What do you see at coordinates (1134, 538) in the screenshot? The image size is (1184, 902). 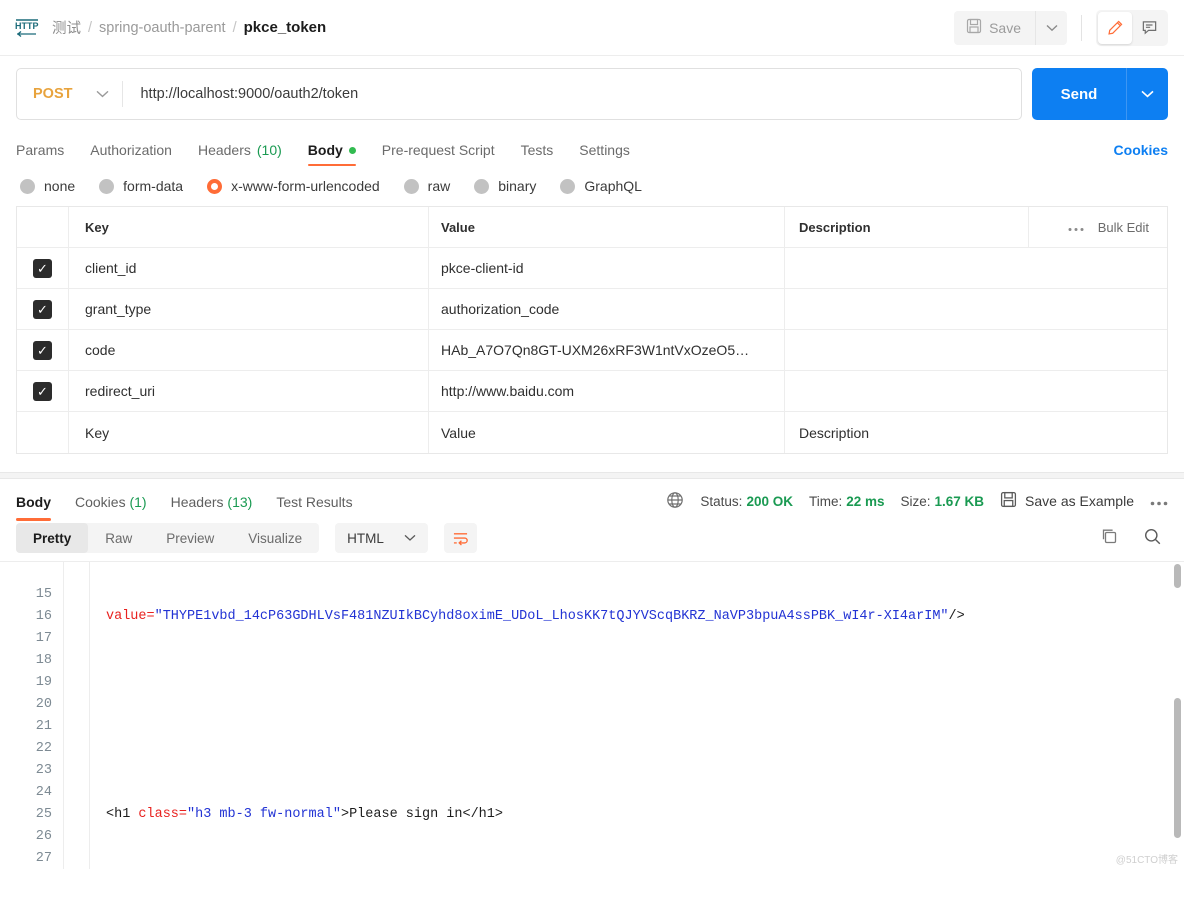 I see `response-tools` at bounding box center [1134, 538].